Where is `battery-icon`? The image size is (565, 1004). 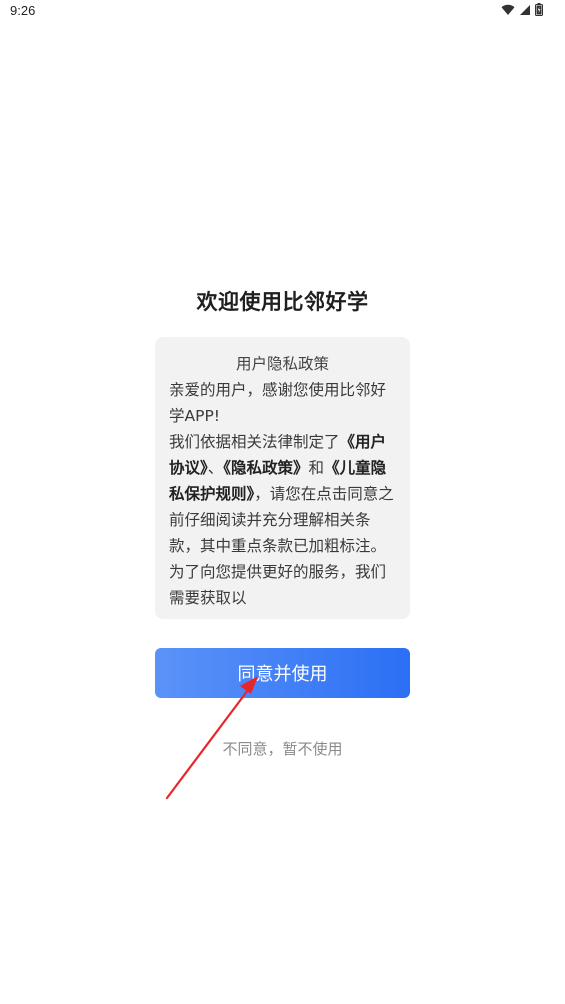
battery-icon is located at coordinates (539, 9).